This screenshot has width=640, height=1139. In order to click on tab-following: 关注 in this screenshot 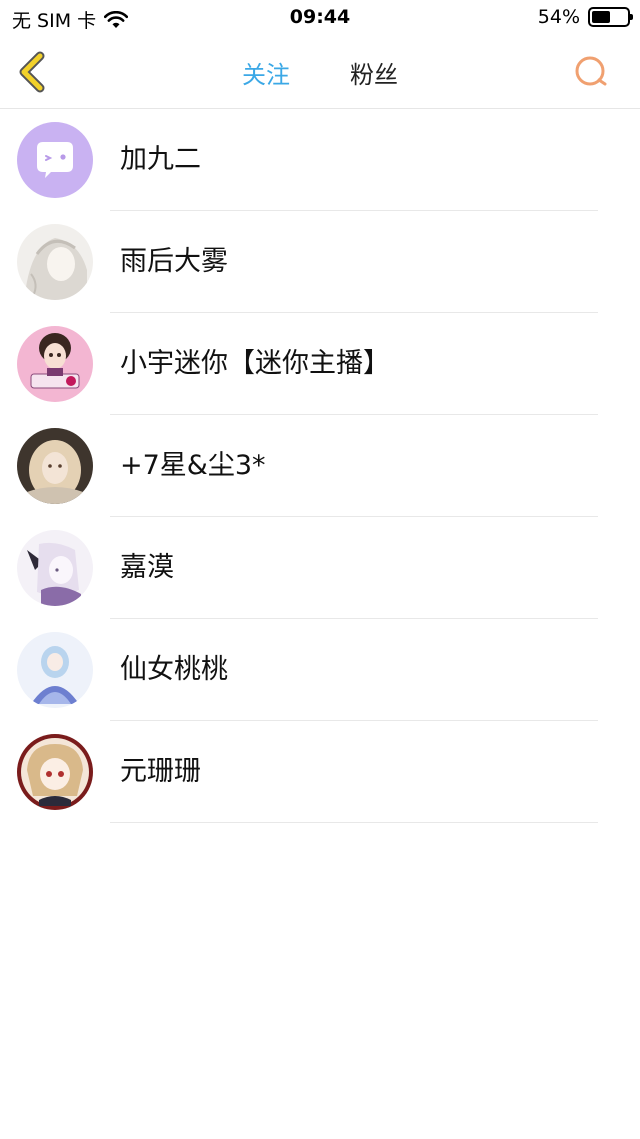, I will do `click(266, 72)`.